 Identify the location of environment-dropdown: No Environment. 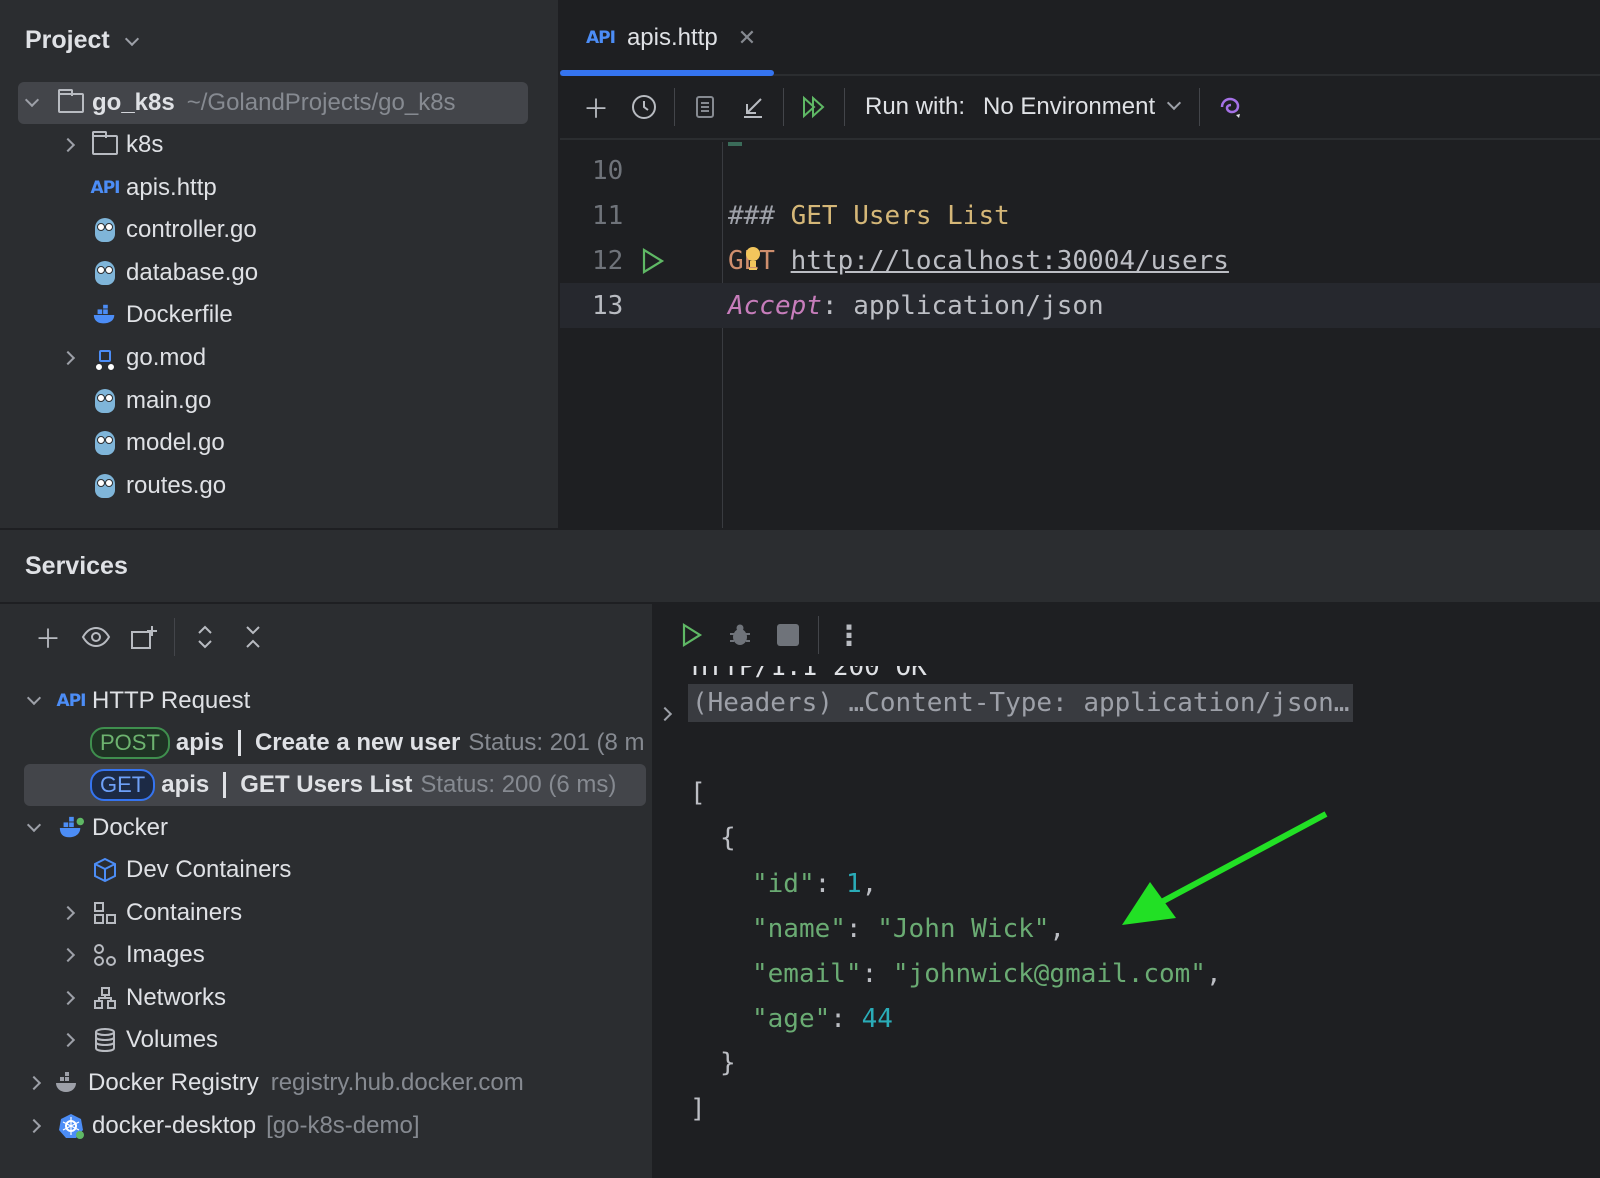
(1082, 107).